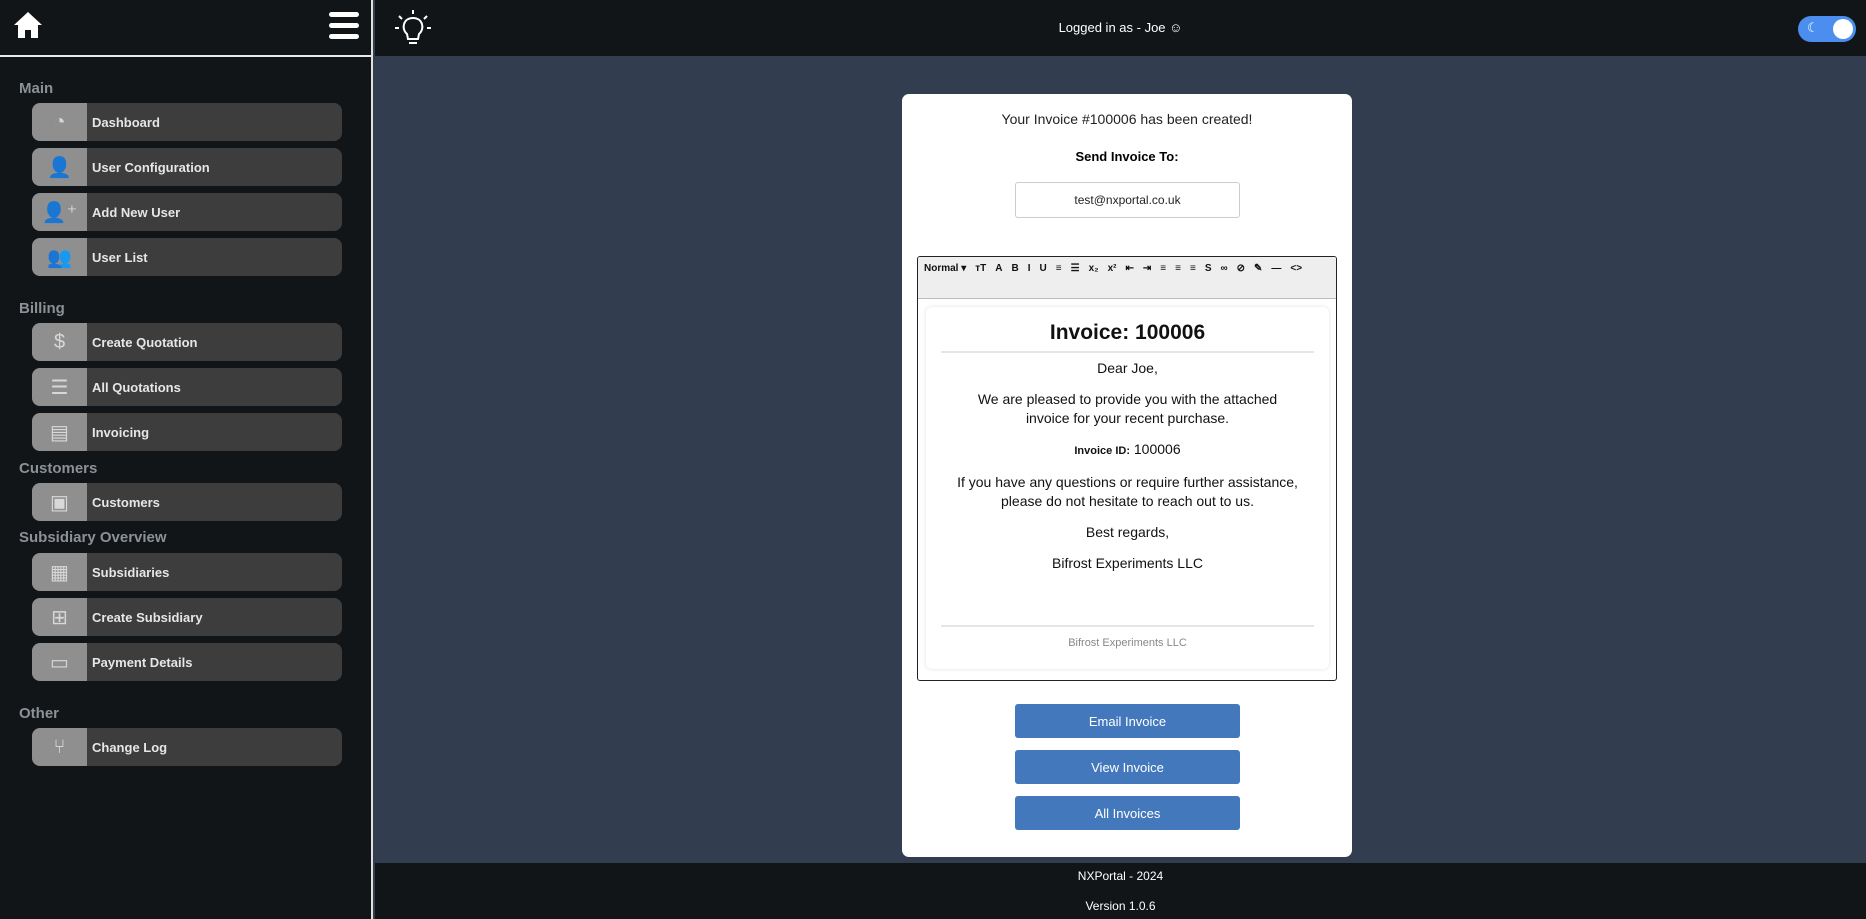  Describe the element at coordinates (120, 257) in the screenshot. I see `sidebar-item-label: User List` at that location.